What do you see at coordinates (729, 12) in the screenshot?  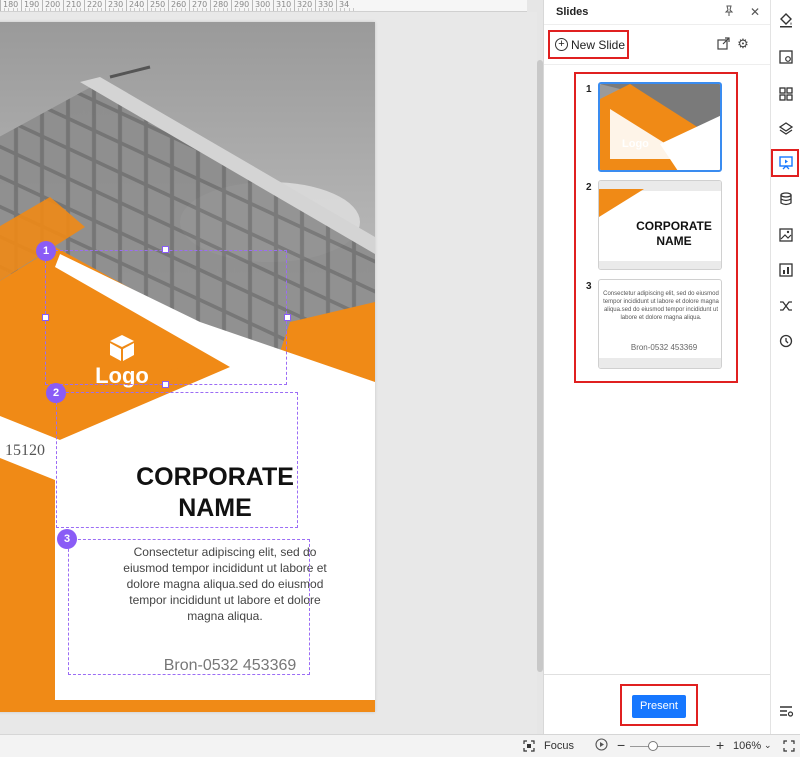 I see `pin-icon` at bounding box center [729, 12].